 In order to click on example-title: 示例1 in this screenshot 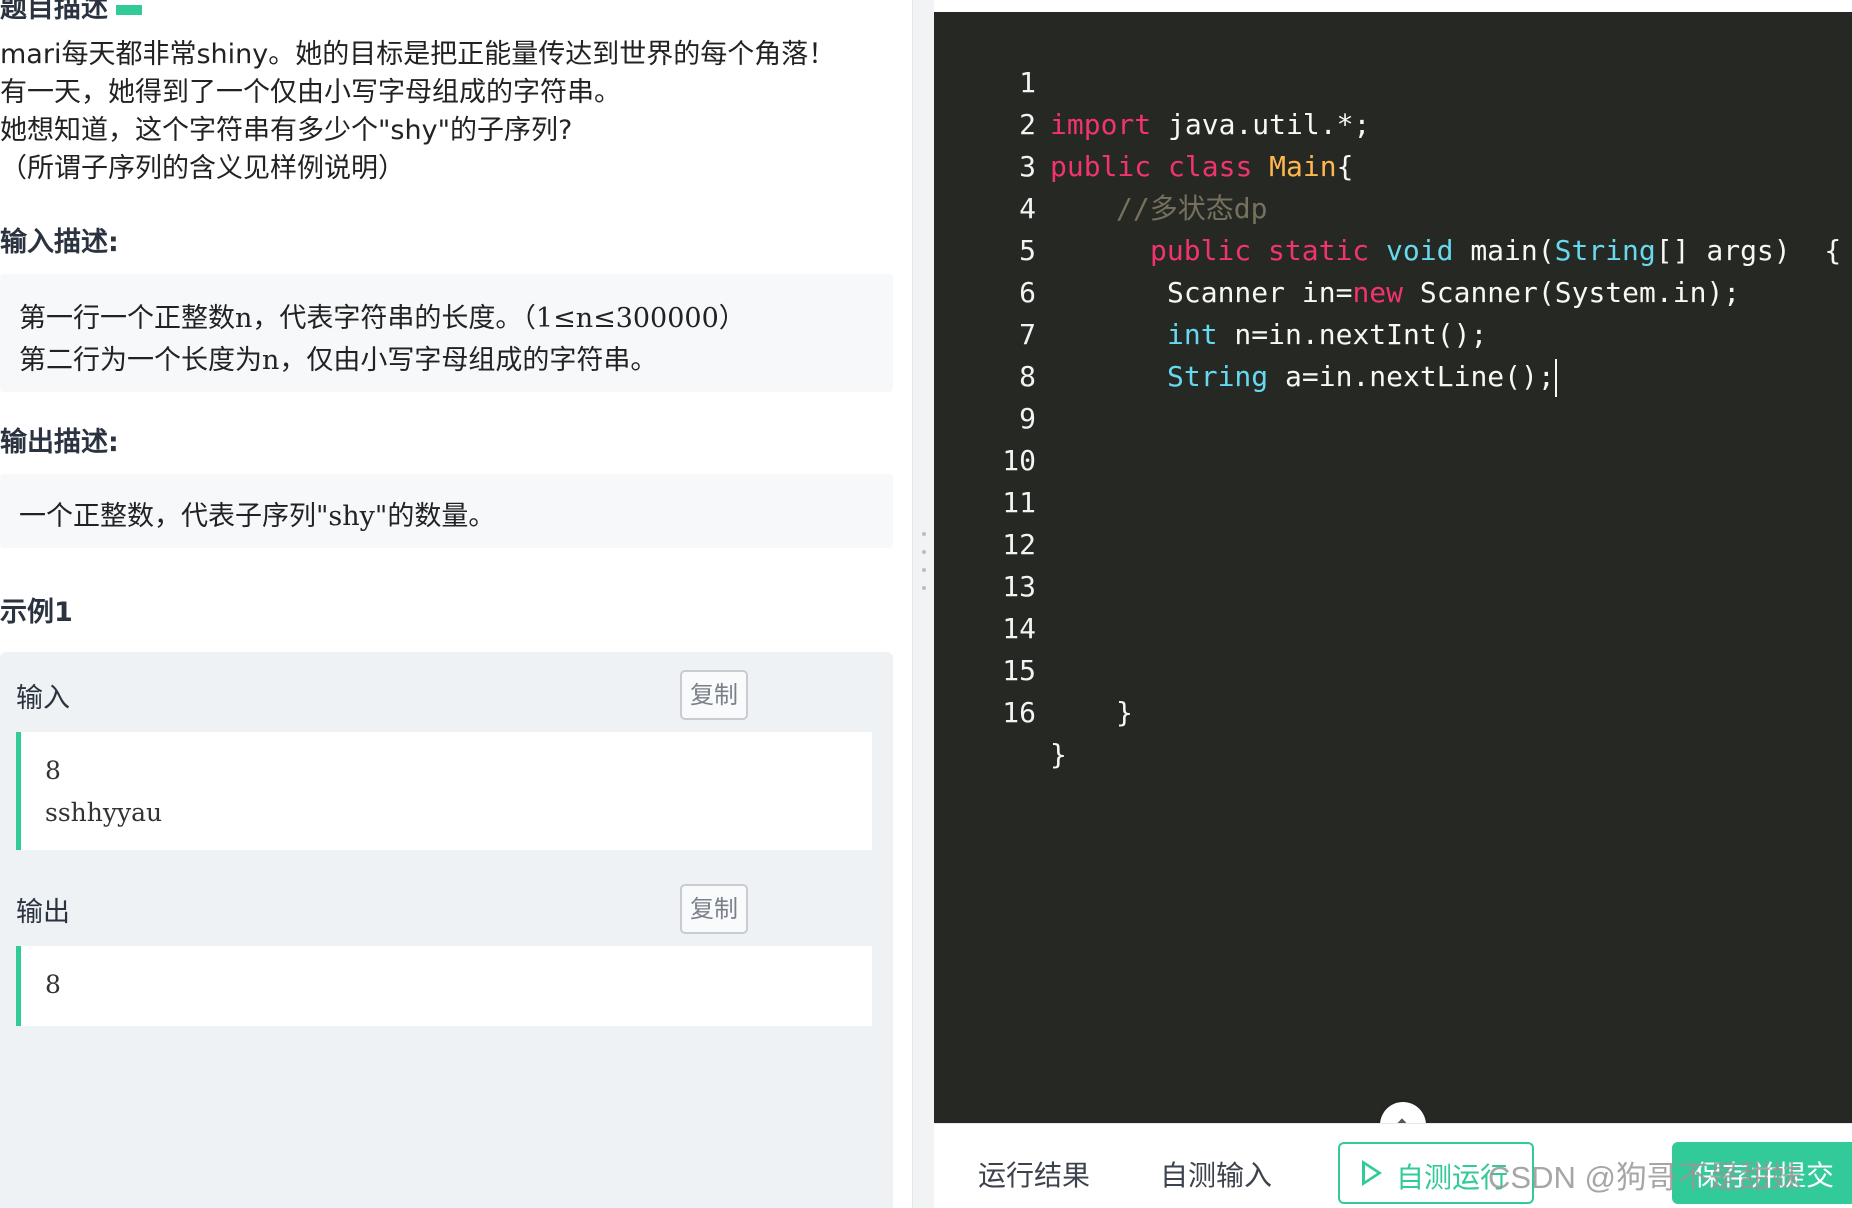, I will do `click(36, 612)`.